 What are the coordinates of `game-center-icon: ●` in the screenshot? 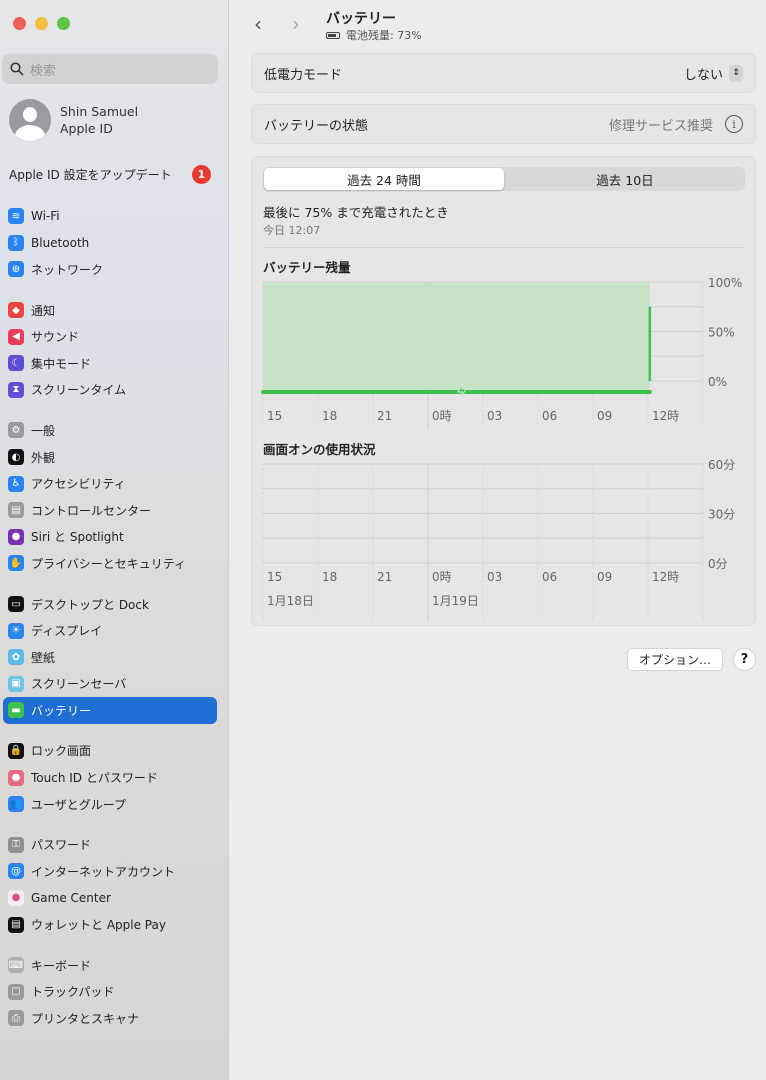 It's located at (16, 897).